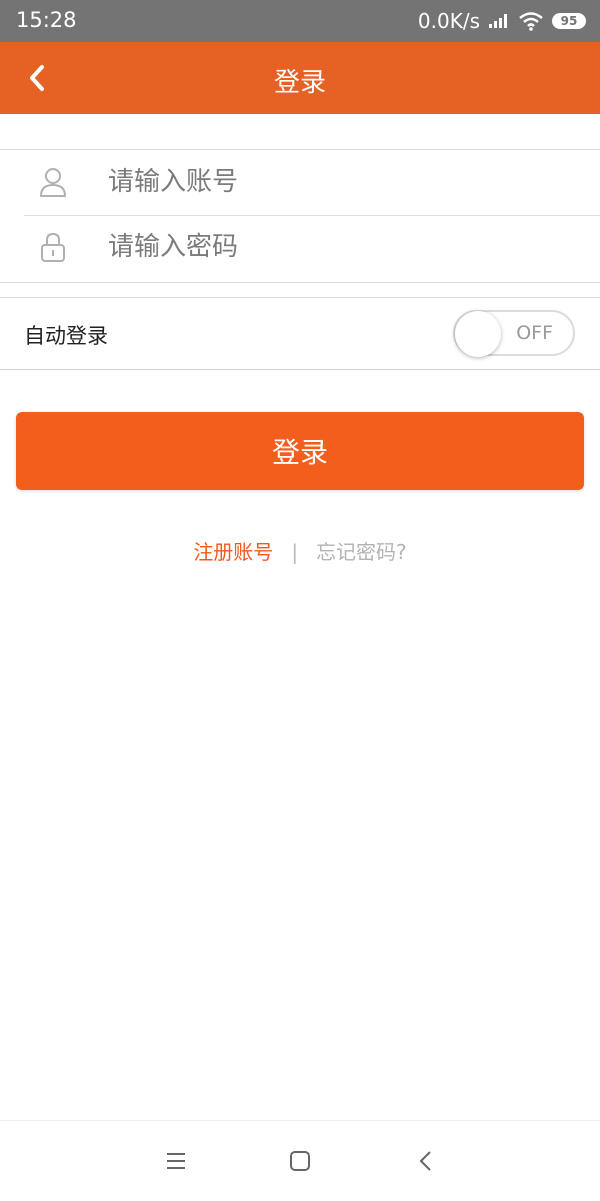 The image size is (600, 1201). What do you see at coordinates (176, 1161) in the screenshot?
I see `menu-icon` at bounding box center [176, 1161].